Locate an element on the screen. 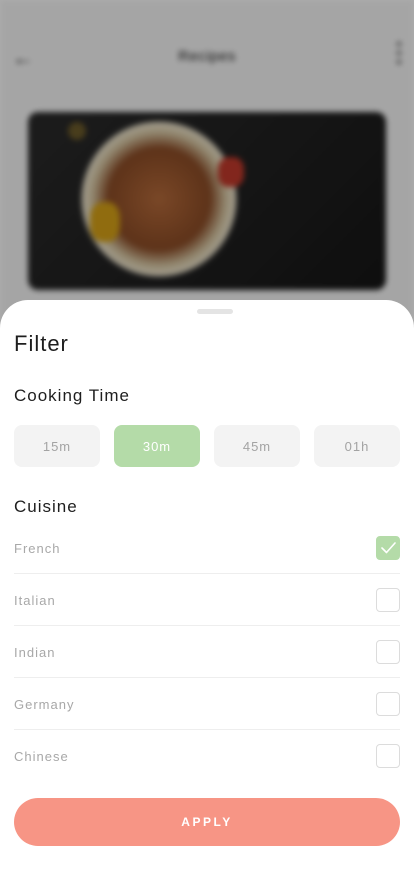 The width and height of the screenshot is (414, 896). cuisine-item-chinese: Chinese is located at coordinates (207, 756).